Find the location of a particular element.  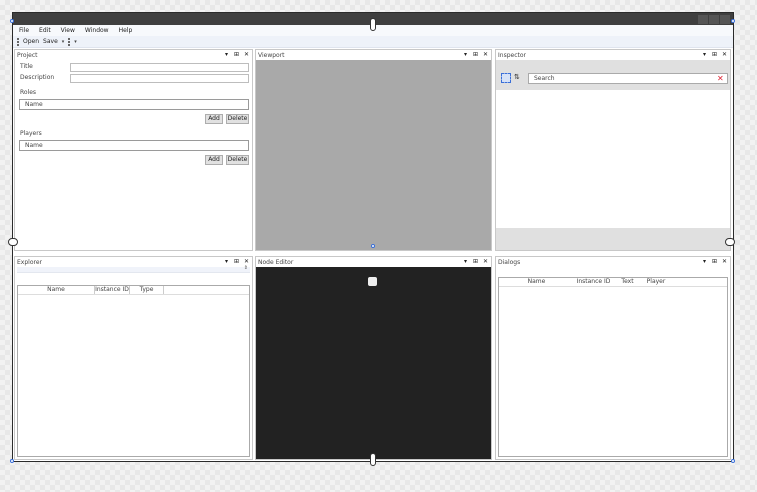

column-header-text: Text is located at coordinates (627, 282).